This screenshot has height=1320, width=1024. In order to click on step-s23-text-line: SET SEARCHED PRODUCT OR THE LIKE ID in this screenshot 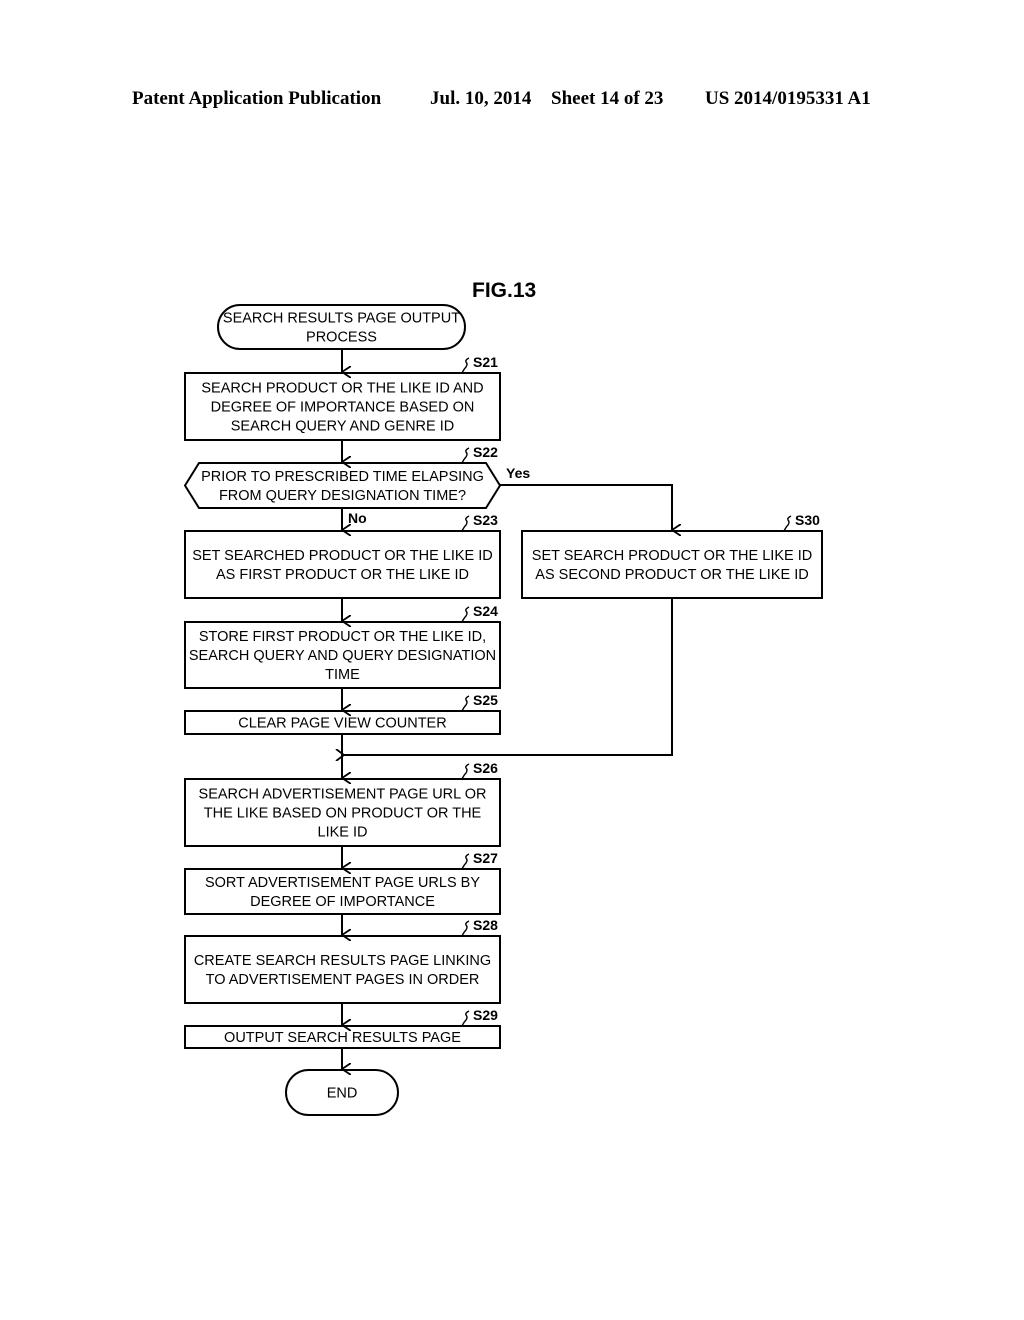, I will do `click(342, 556)`.